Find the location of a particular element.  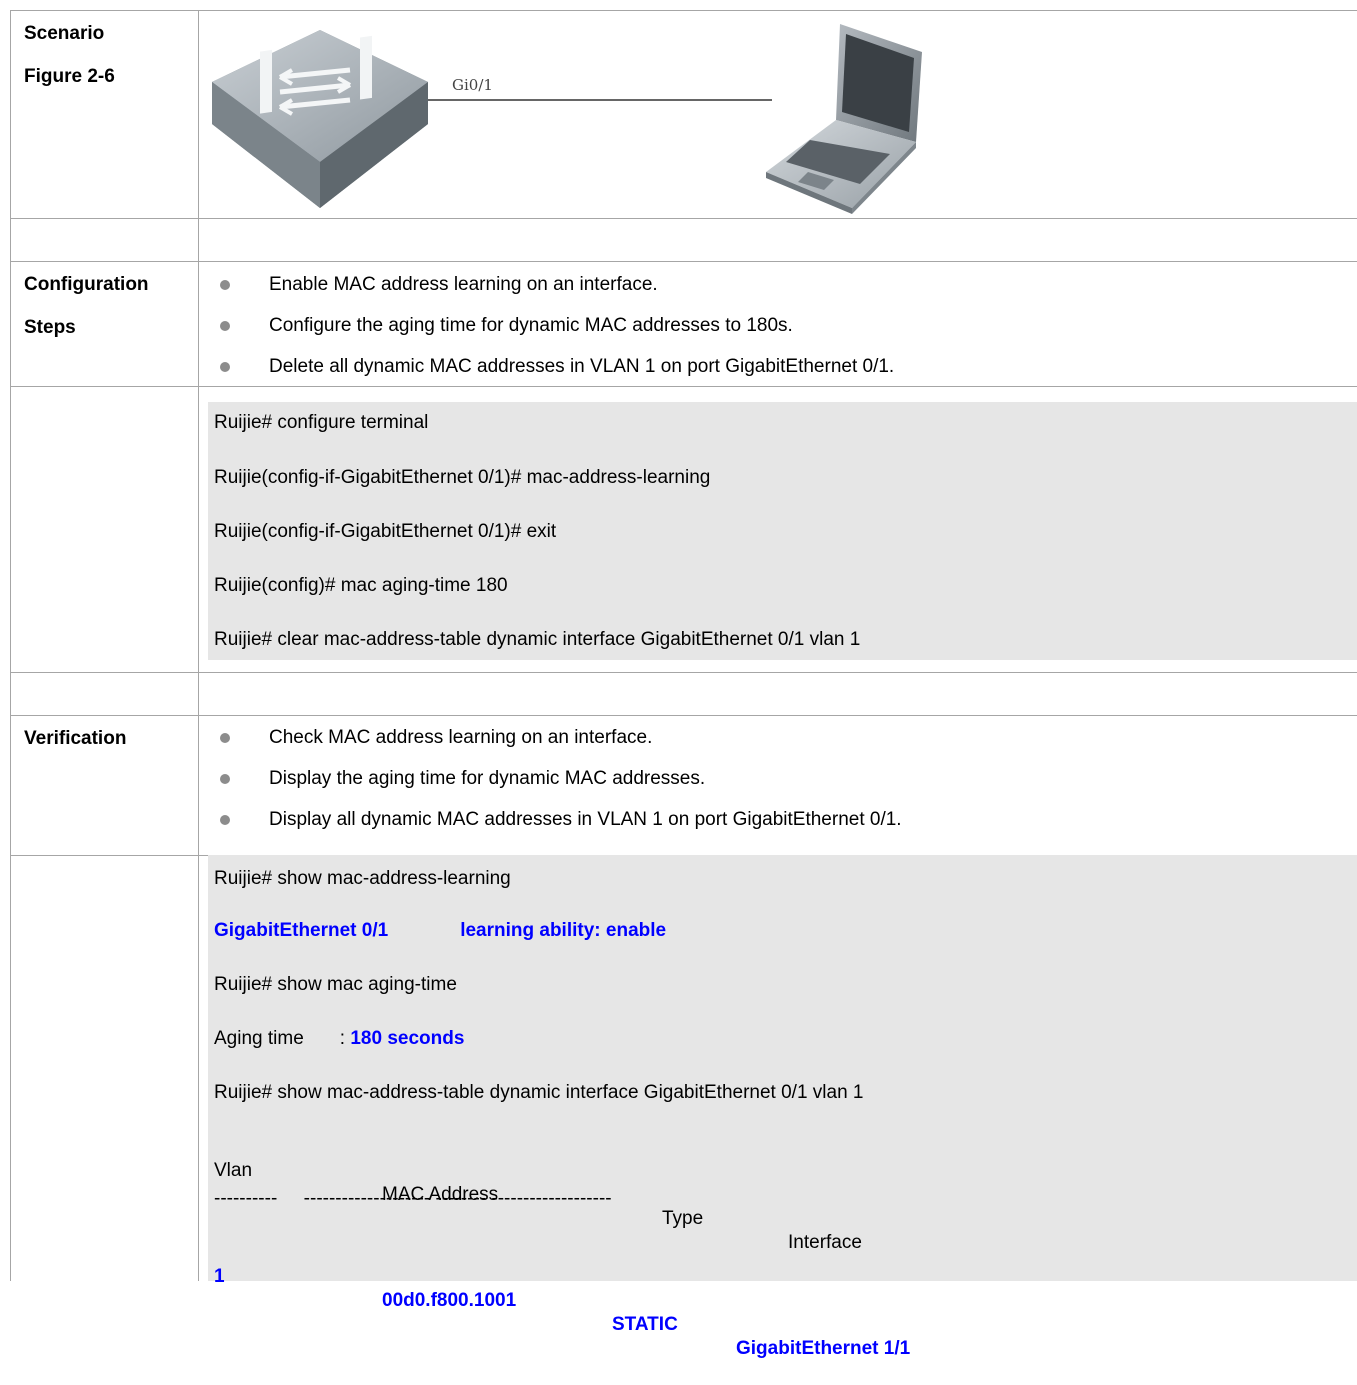

code-line: Ruijie# show mac aging-time is located at coordinates (335, 984).